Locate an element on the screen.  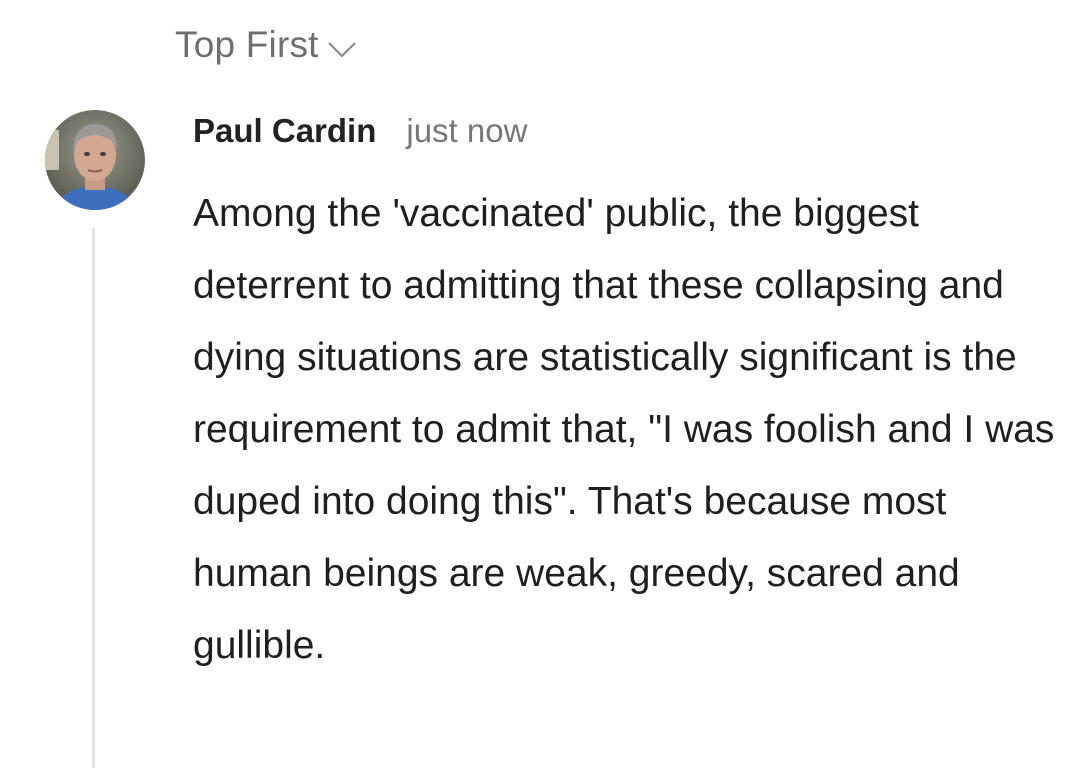
sort-dropdown: Top First is located at coordinates (266, 45).